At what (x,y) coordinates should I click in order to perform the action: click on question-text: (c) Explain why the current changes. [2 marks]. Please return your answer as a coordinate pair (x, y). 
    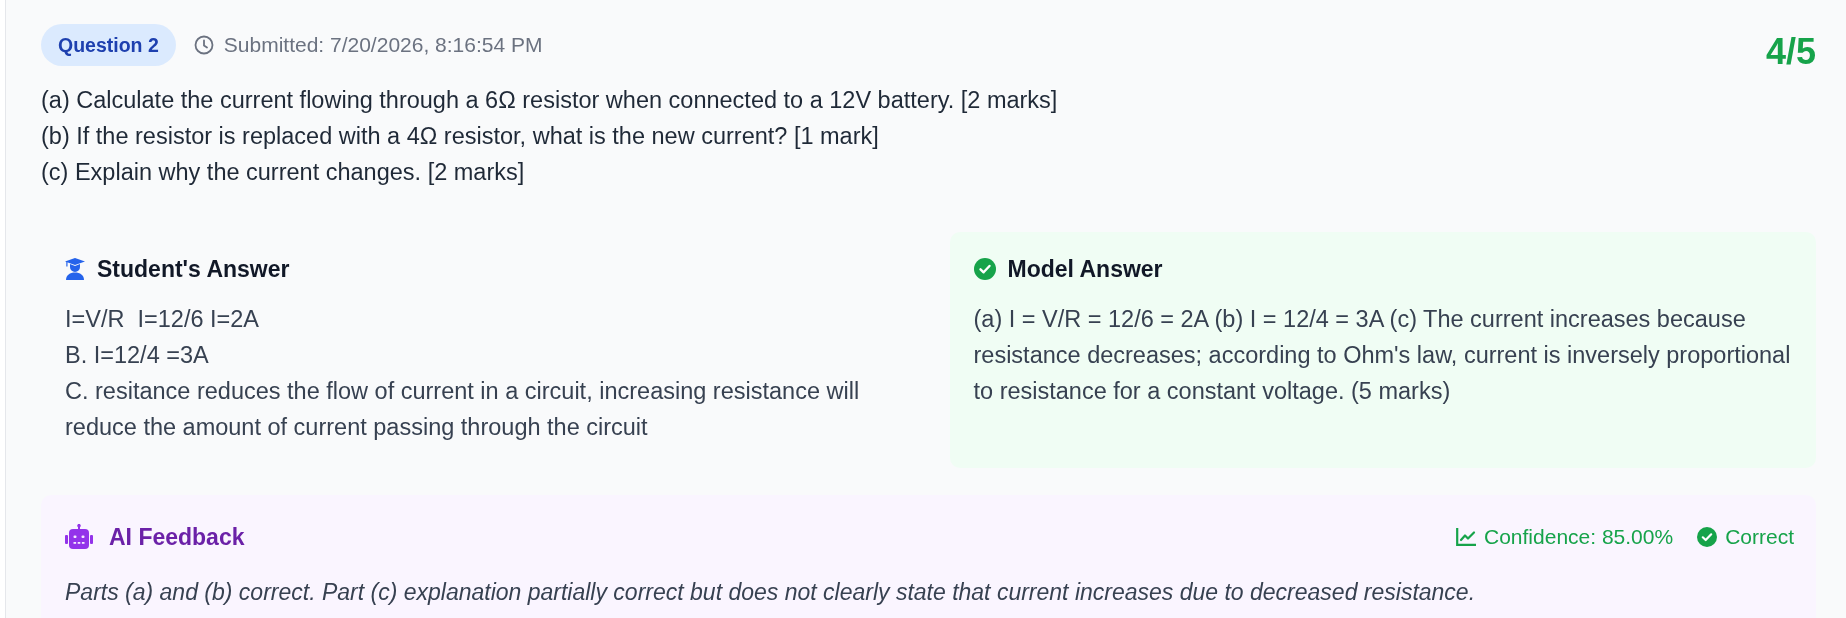
    Looking at the image, I should click on (283, 172).